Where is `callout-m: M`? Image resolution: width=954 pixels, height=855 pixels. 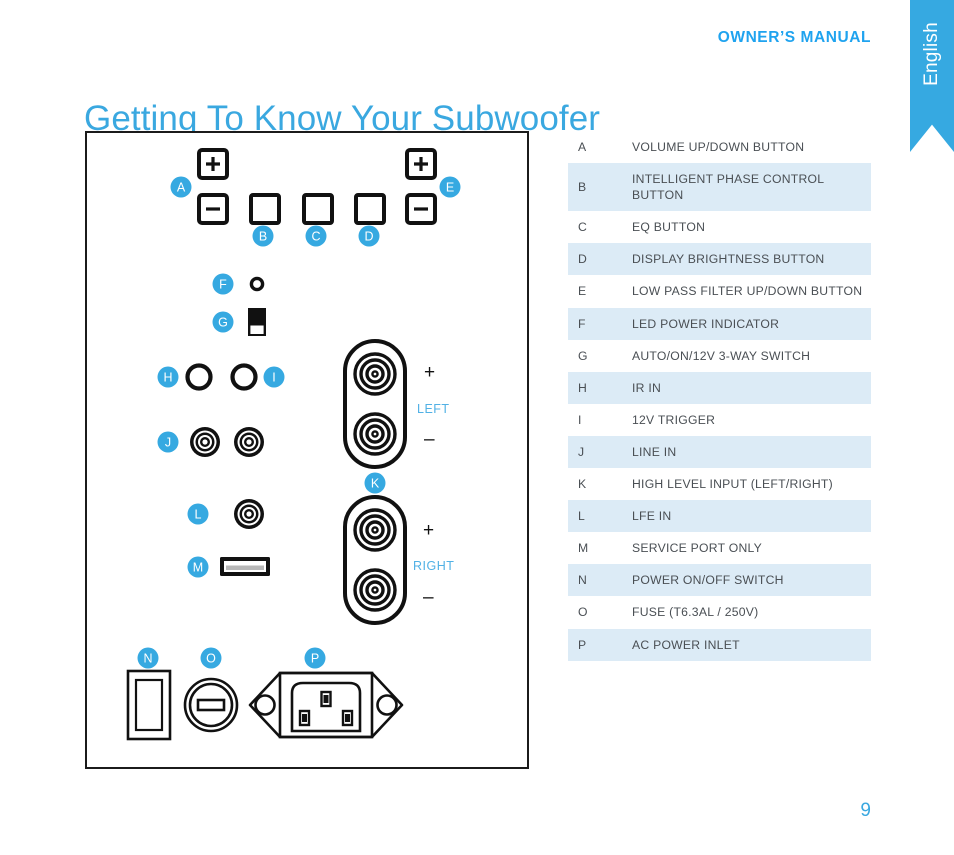 callout-m: M is located at coordinates (198, 567).